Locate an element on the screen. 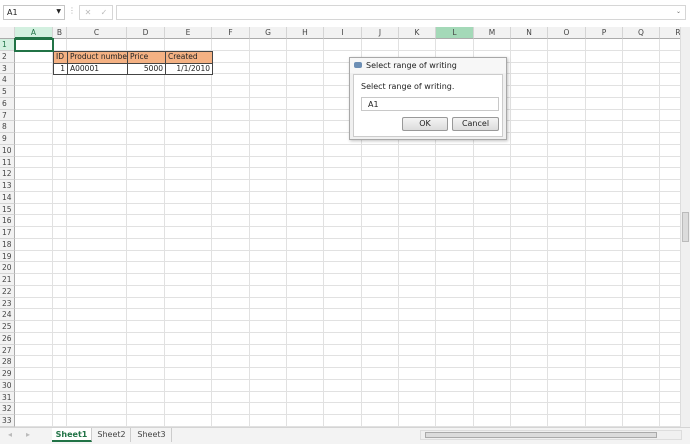 This screenshot has height=444, width=690. check-icon: ✓ is located at coordinates (104, 12).